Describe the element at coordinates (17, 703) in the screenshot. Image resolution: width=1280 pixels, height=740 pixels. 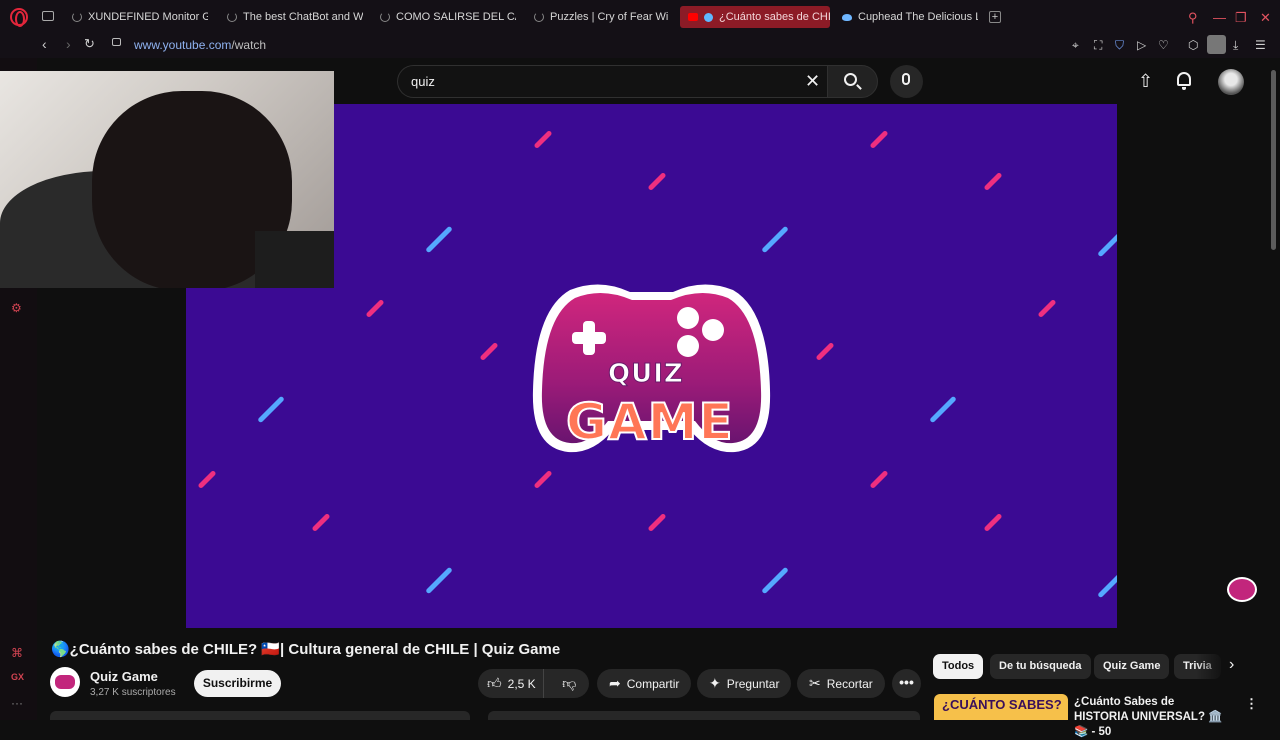
I see `more-icon: ···` at that location.